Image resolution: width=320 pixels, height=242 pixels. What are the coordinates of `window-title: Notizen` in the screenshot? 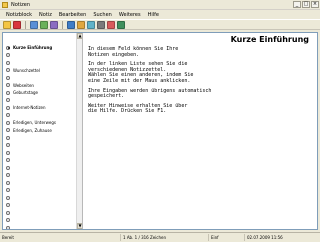 It's located at (21, 4).